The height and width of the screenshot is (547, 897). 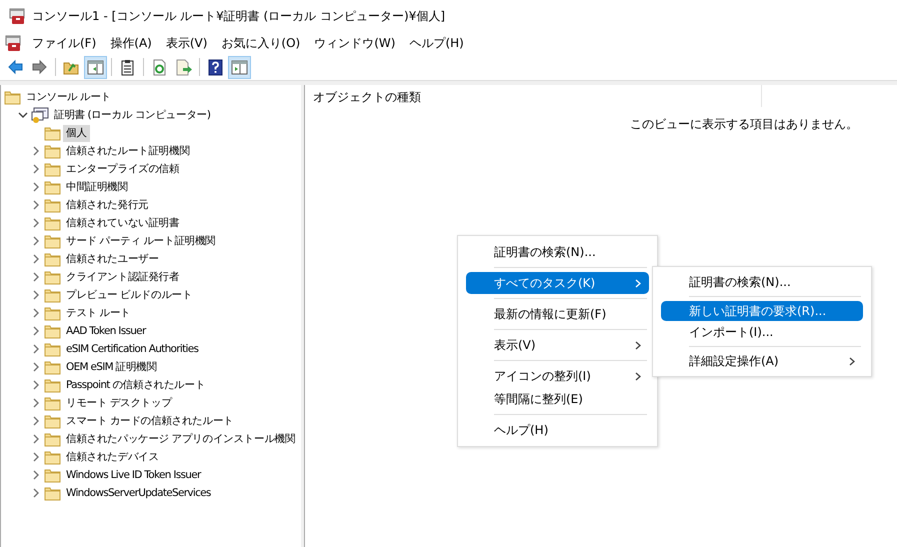 What do you see at coordinates (128, 151) in the screenshot?
I see `tree-item: 信頼されたルート証明機関` at bounding box center [128, 151].